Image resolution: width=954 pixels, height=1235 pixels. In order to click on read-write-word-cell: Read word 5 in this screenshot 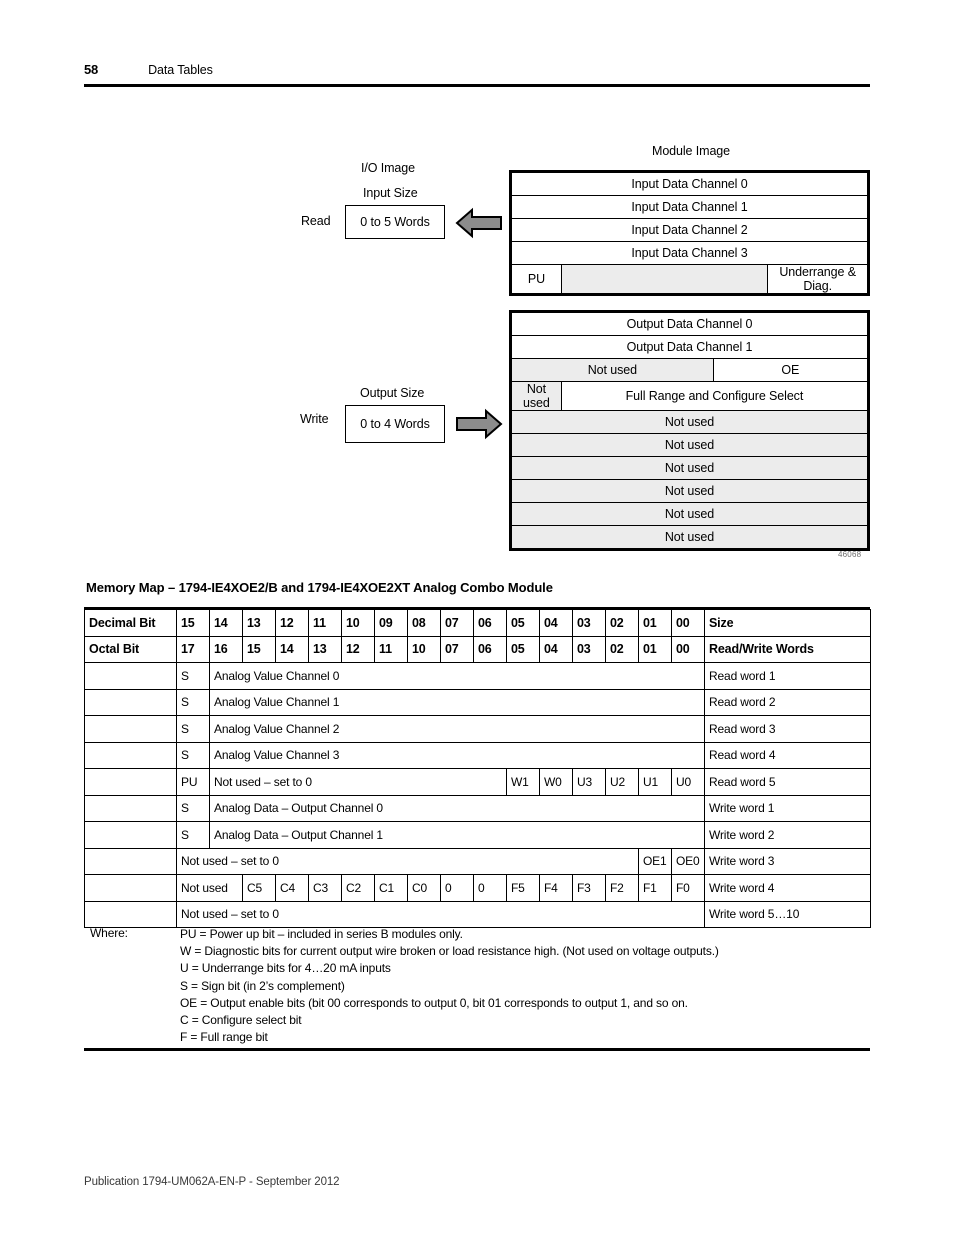, I will do `click(787, 782)`.